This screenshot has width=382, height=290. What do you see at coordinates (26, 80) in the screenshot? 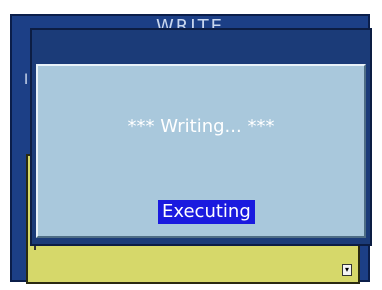
I see `background-window-label: I` at bounding box center [26, 80].